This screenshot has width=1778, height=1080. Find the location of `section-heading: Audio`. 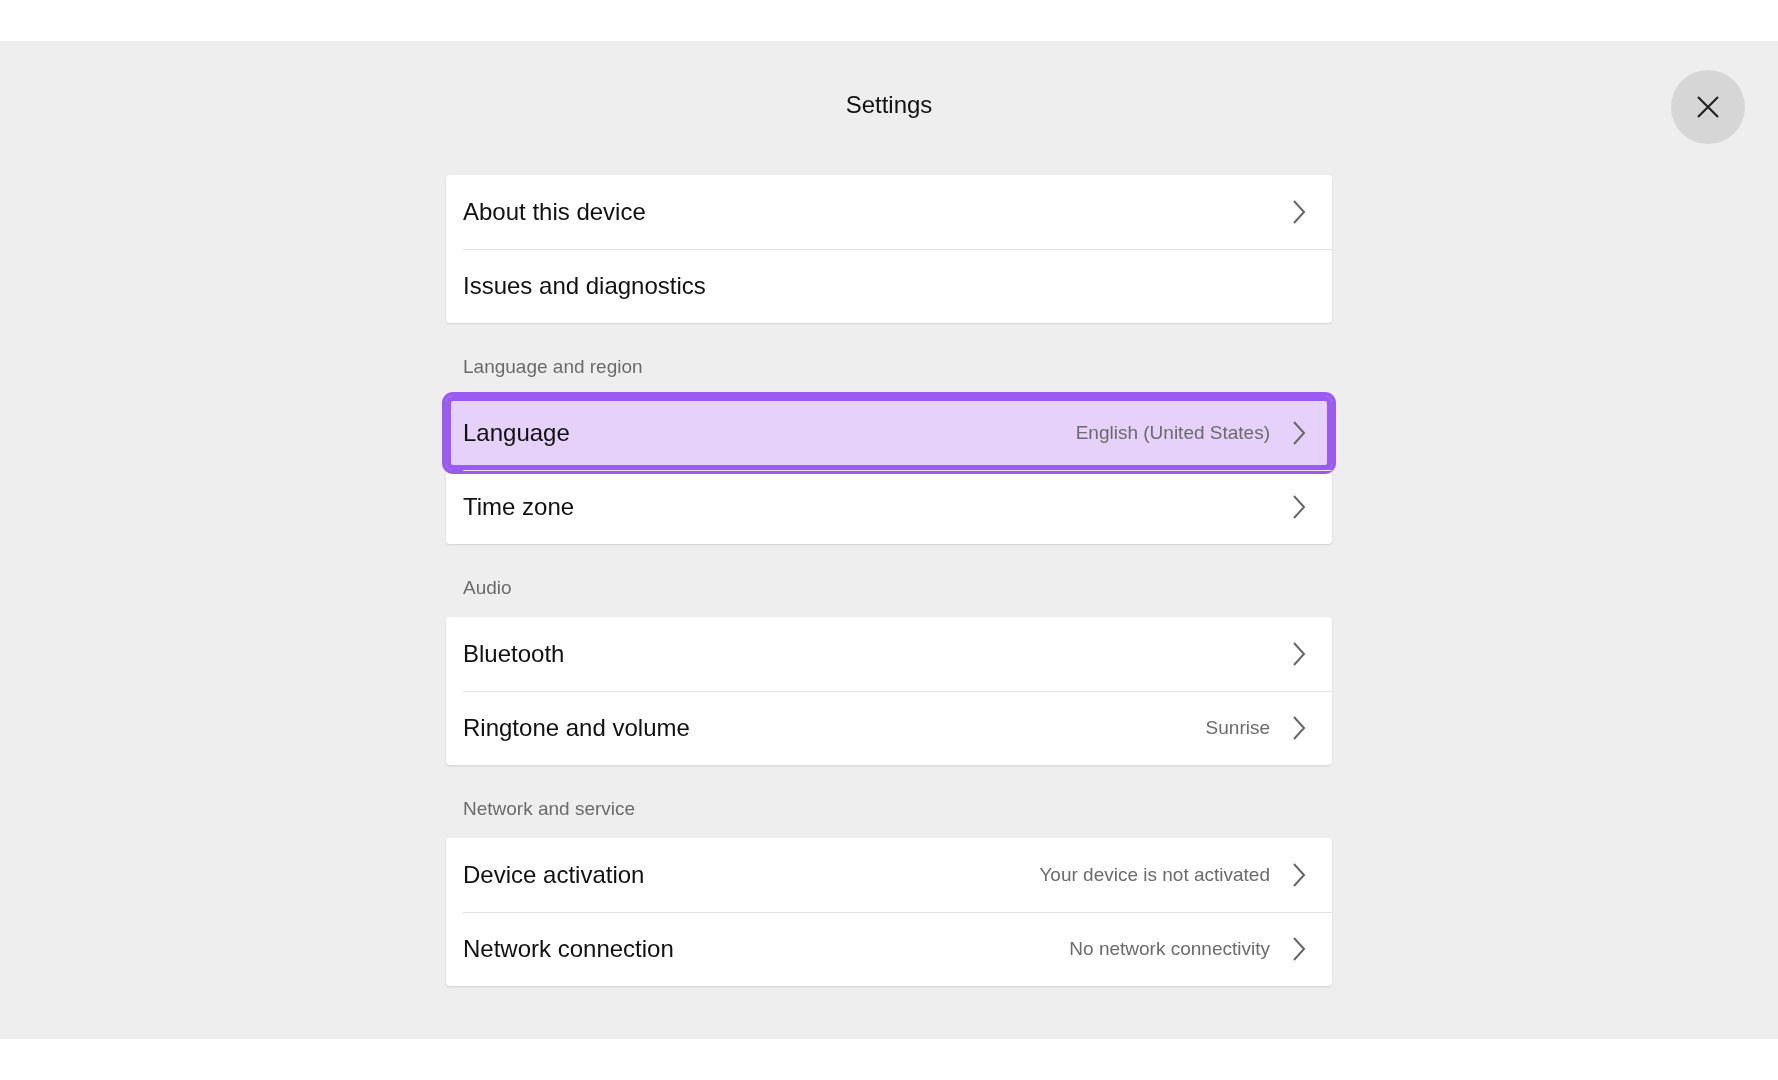

section-heading: Audio is located at coordinates (487, 588).